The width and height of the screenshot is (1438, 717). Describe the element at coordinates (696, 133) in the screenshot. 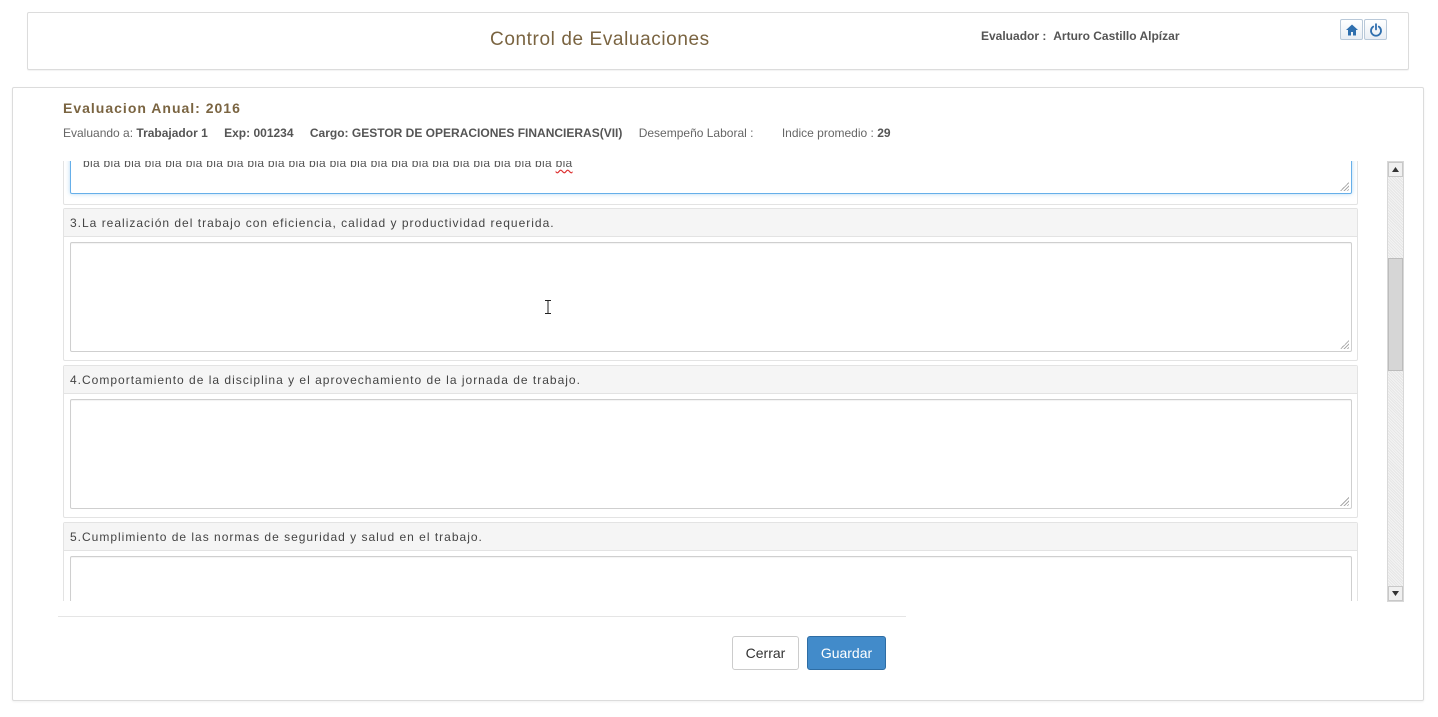

I see `desempeno-label: Desempeño Laboral :` at that location.